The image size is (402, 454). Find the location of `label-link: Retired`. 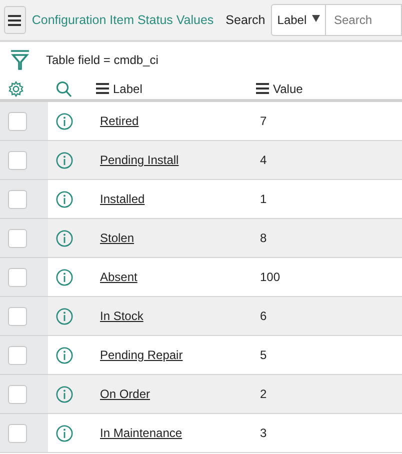

label-link: Retired is located at coordinates (119, 121).